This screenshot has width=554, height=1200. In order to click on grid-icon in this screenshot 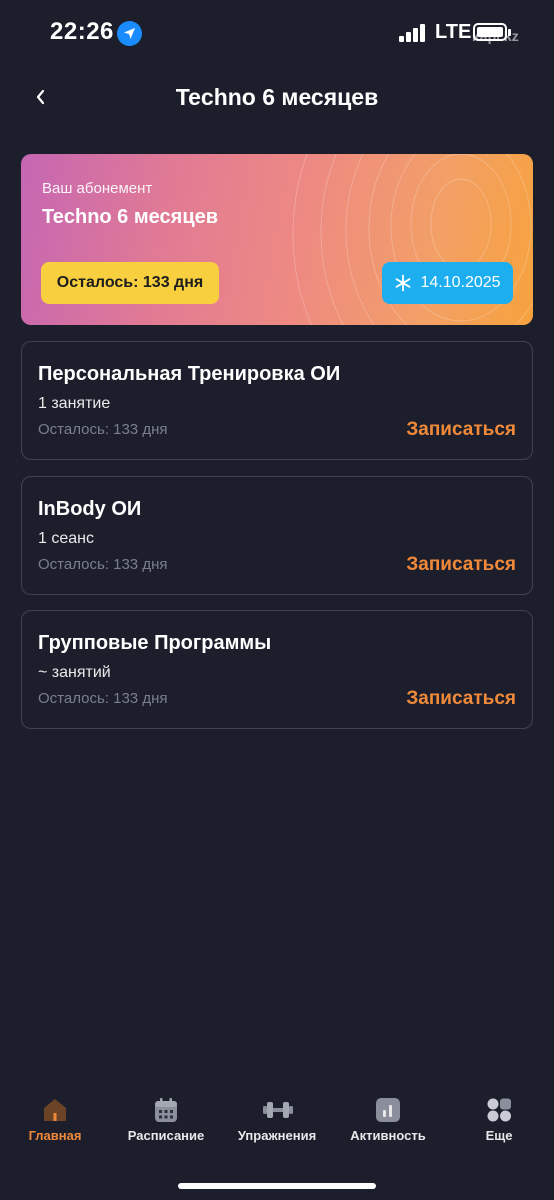, I will do `click(499, 1110)`.